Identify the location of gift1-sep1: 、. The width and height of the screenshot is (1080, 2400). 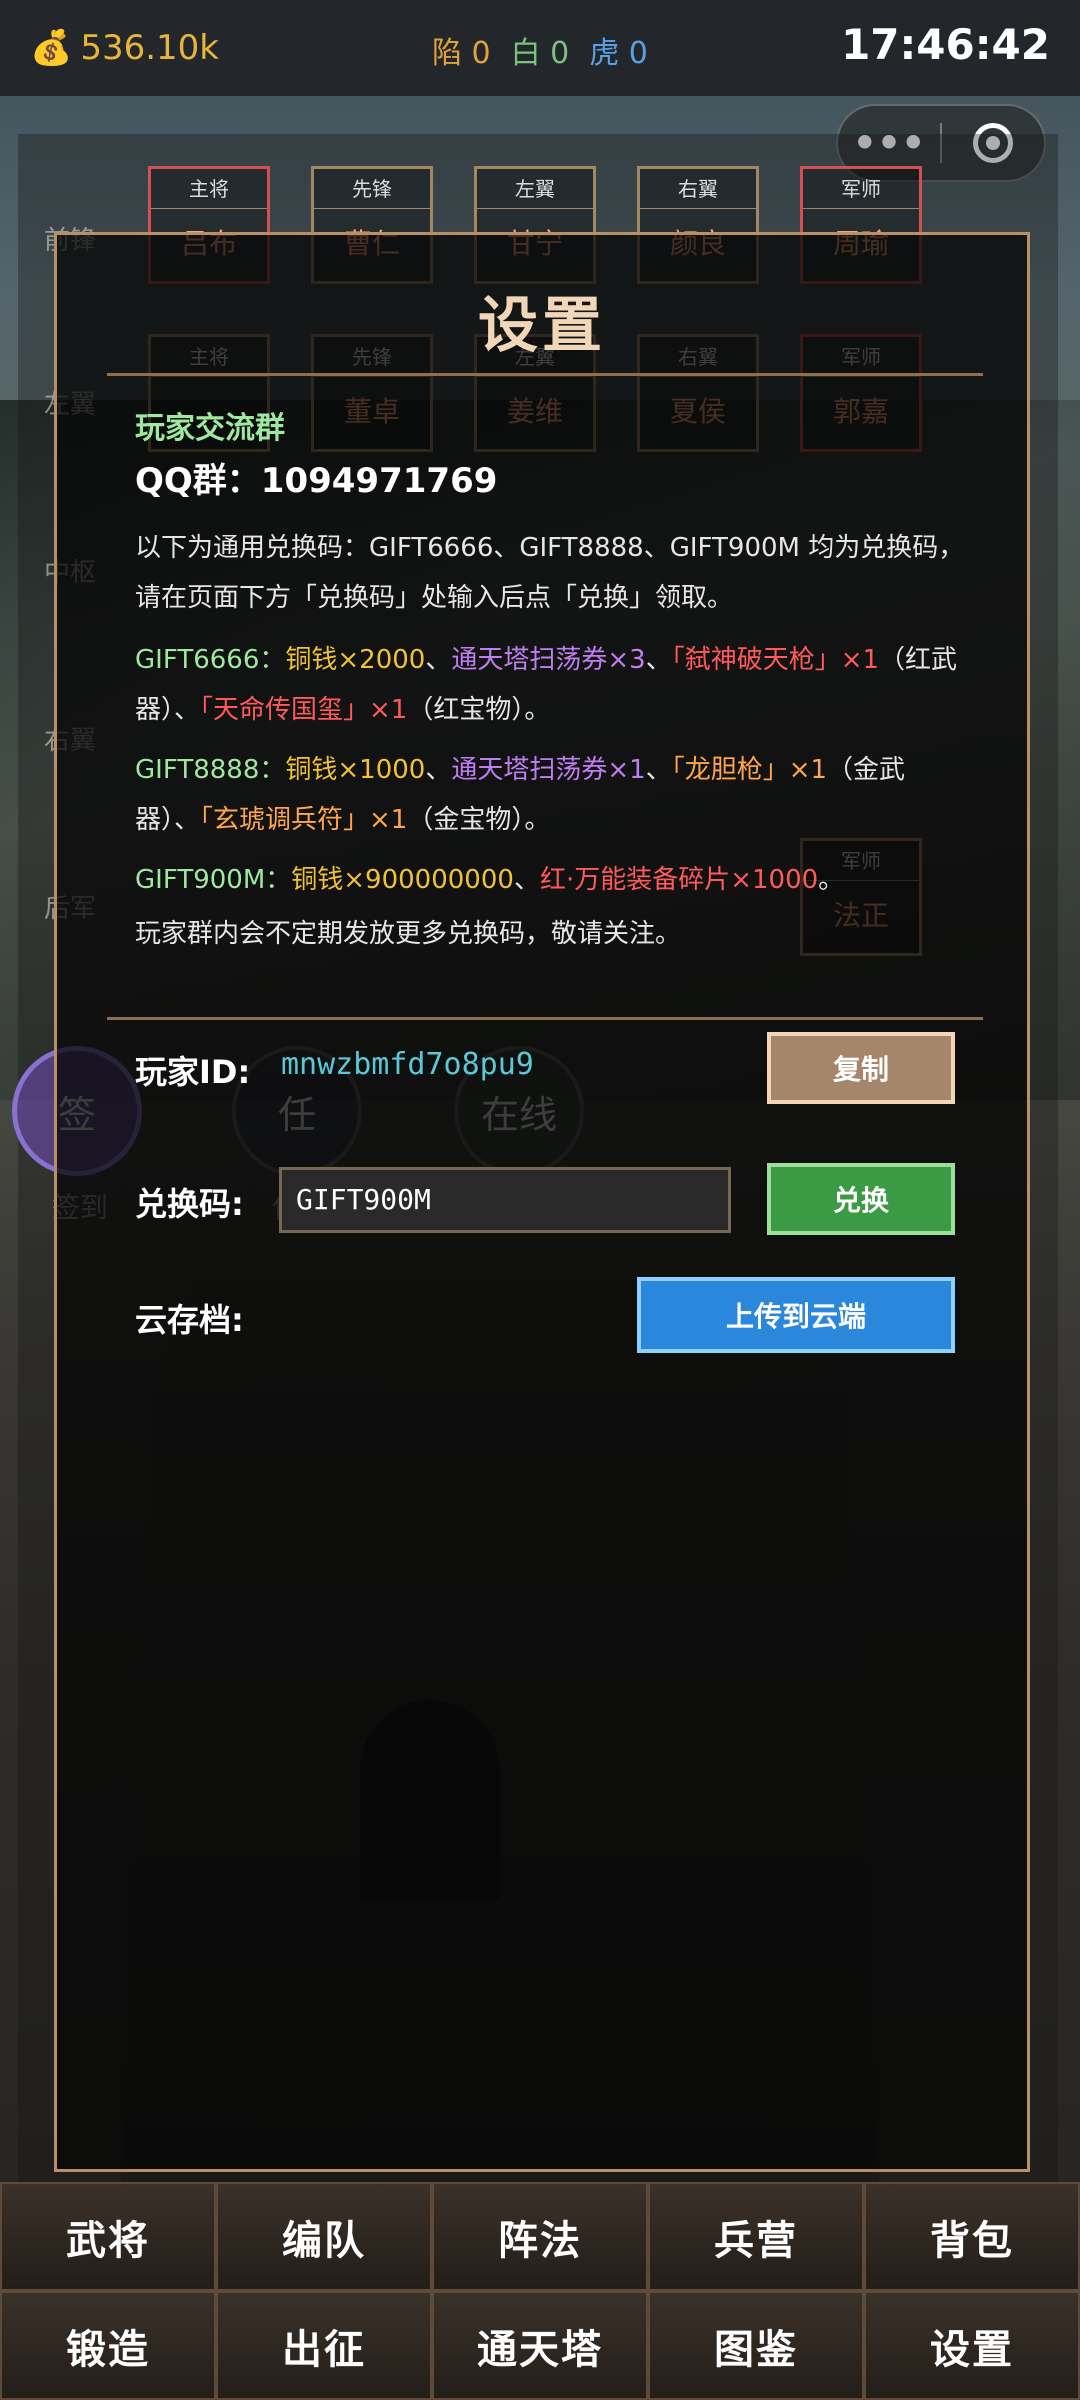
(438, 660).